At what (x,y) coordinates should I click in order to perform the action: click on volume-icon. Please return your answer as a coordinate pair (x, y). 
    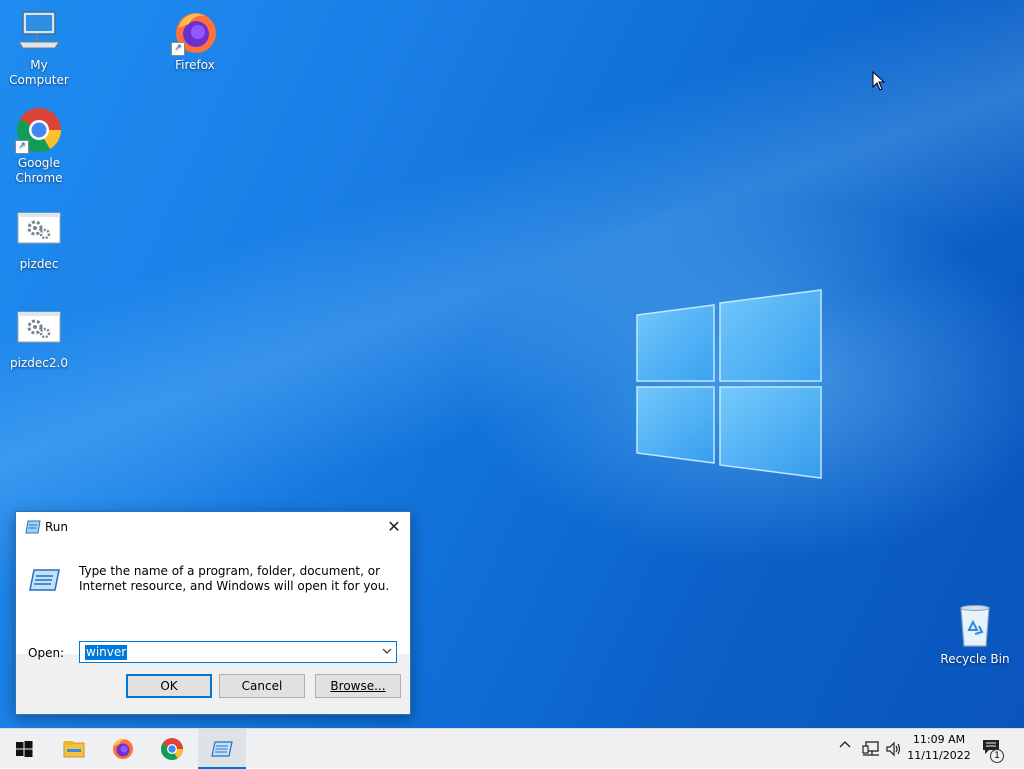
    Looking at the image, I should click on (894, 749).